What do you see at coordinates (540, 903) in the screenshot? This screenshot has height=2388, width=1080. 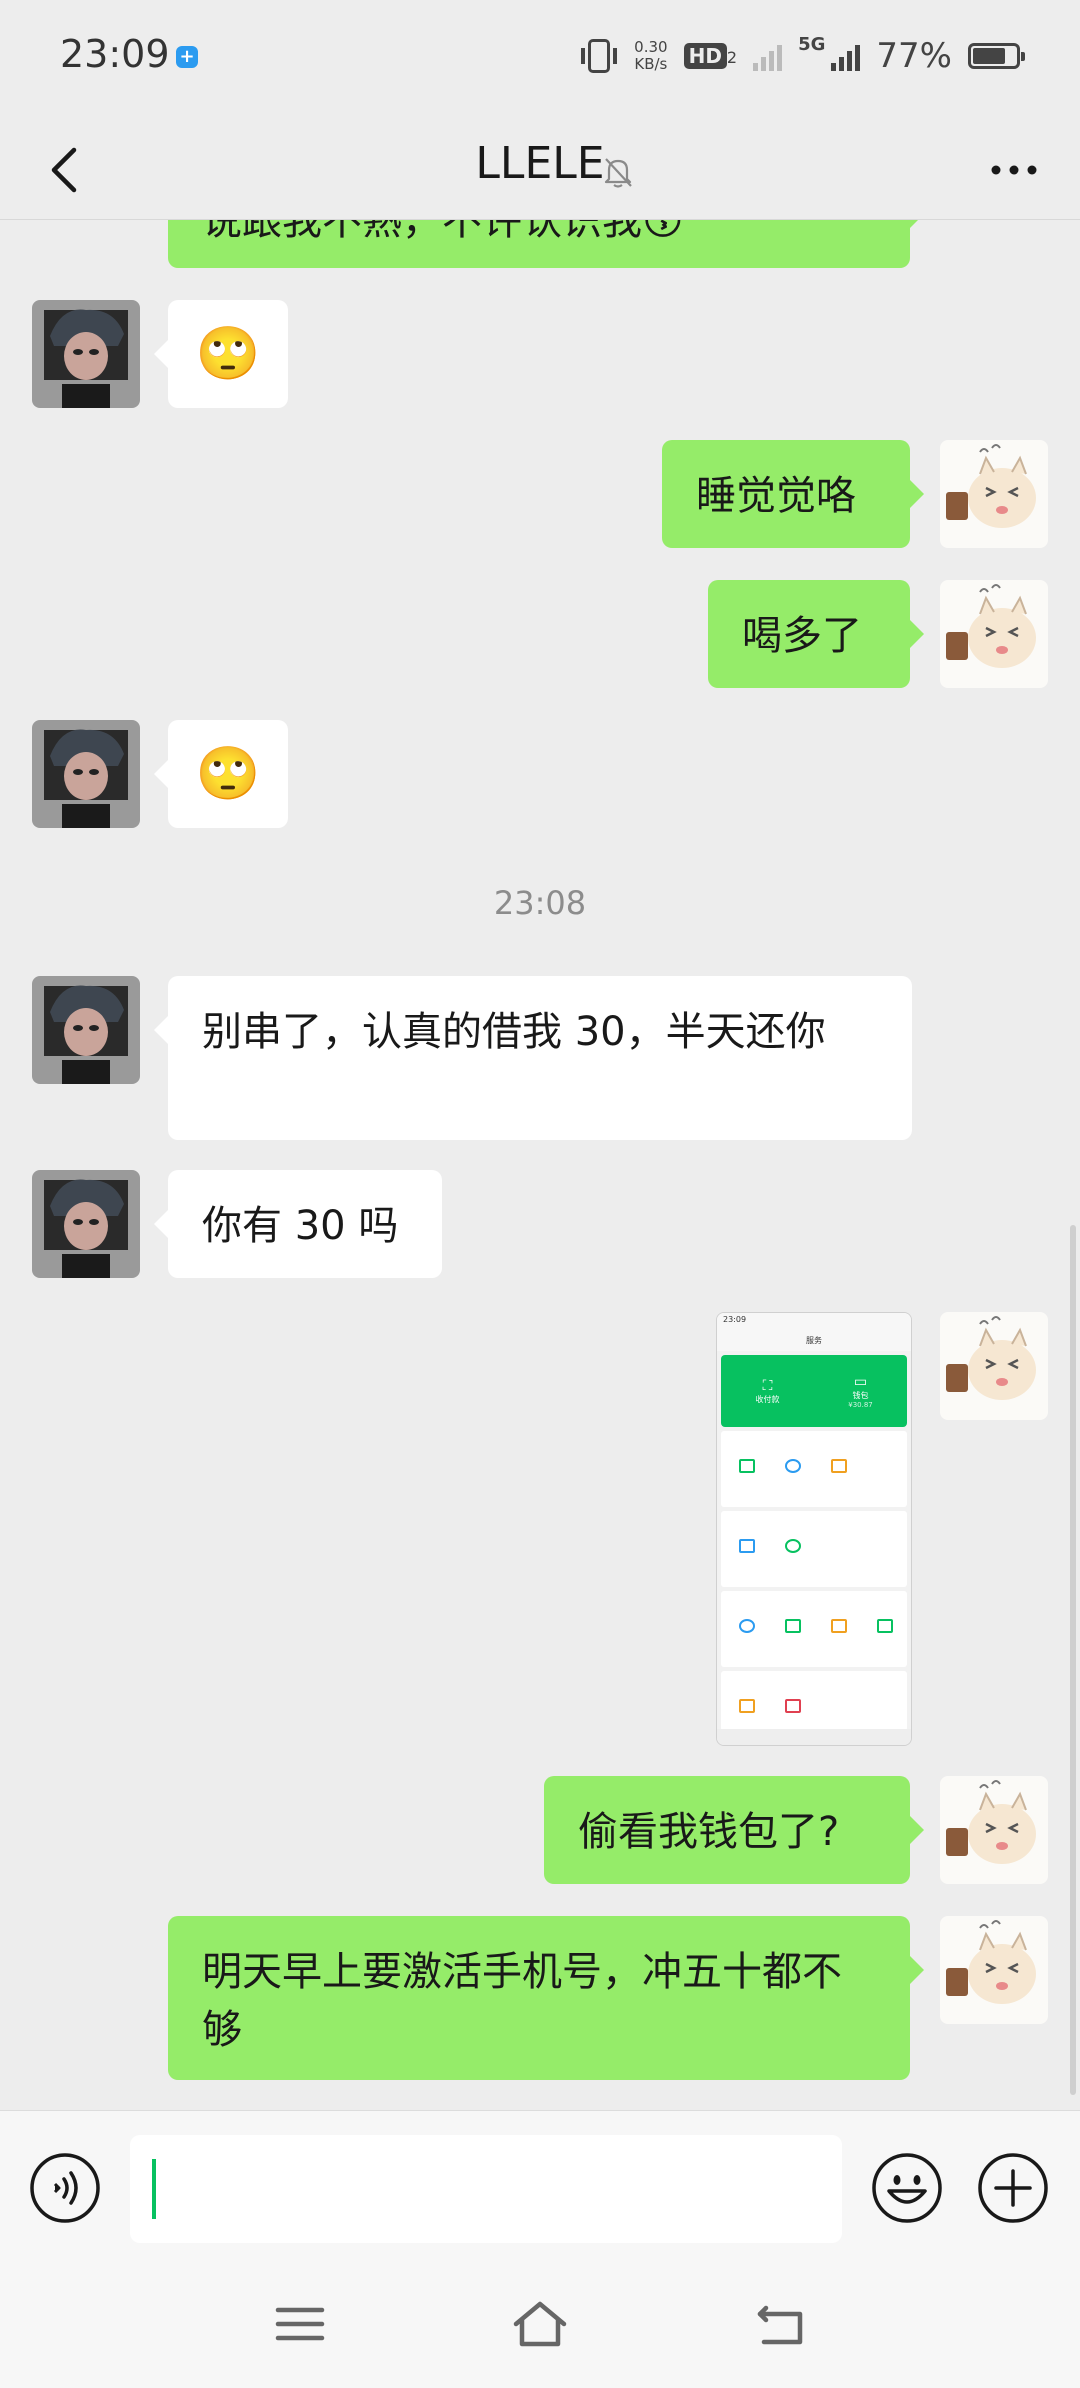 I see `timestamp-divider: 23:08` at bounding box center [540, 903].